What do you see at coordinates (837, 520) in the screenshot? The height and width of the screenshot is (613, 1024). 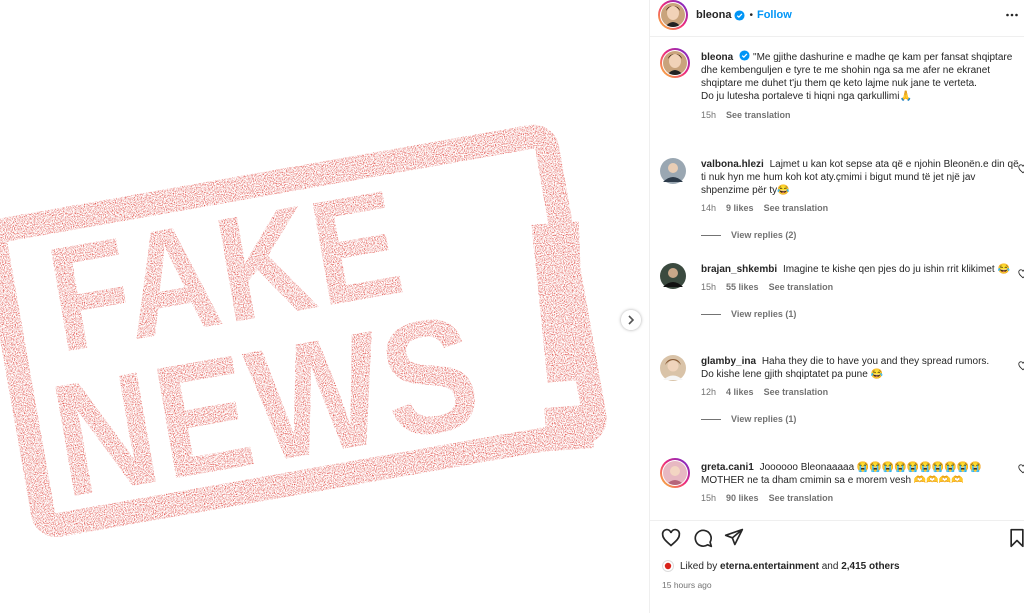 I see `actions-divider` at bounding box center [837, 520].